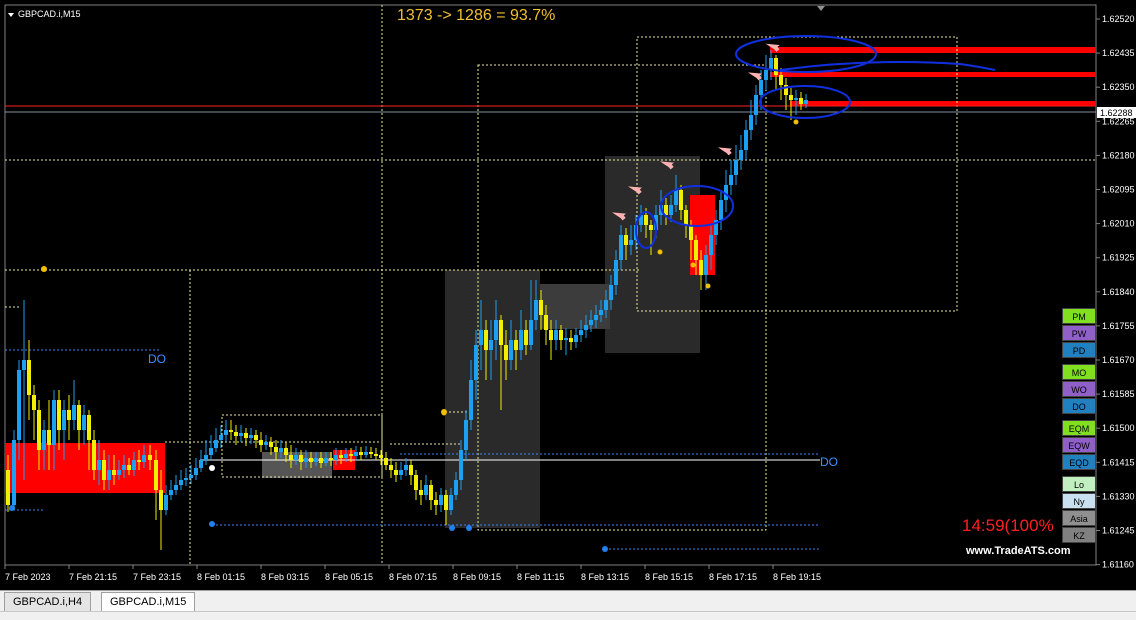 The image size is (1136, 620). I want to click on price-tick-label: 1.61840, so click(1118, 292).